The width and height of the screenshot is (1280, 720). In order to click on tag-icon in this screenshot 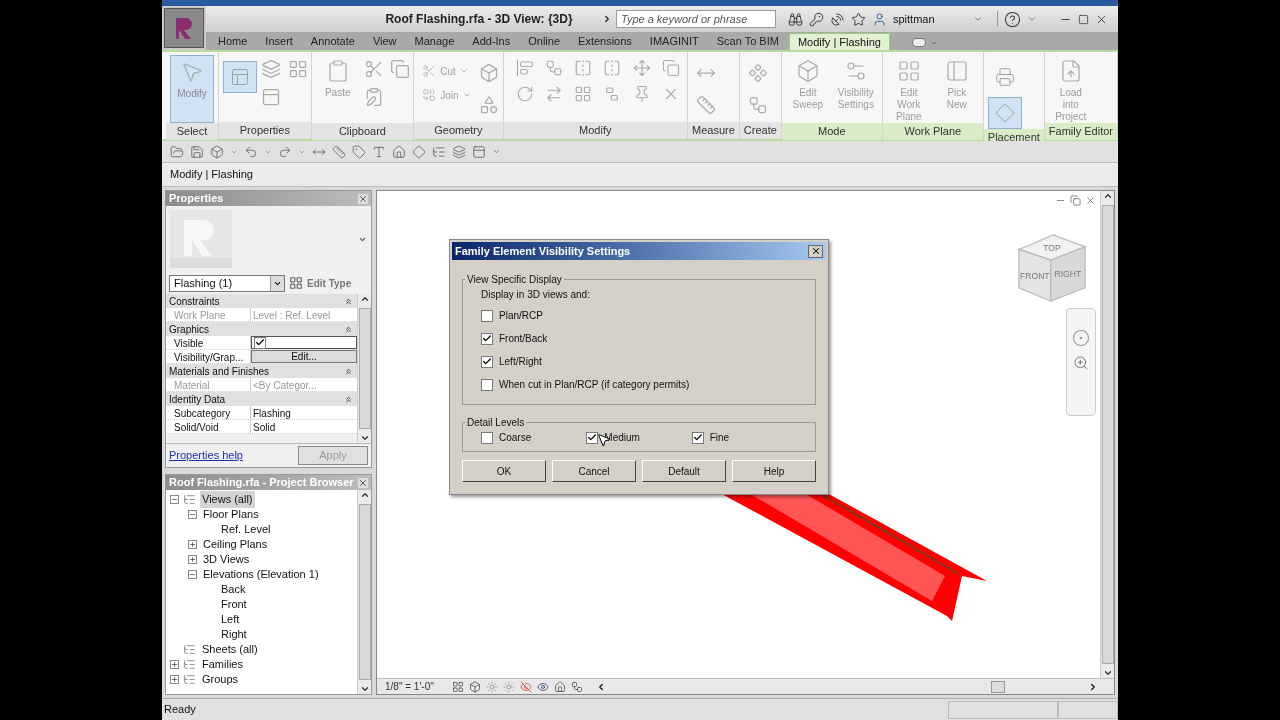, I will do `click(359, 151)`.